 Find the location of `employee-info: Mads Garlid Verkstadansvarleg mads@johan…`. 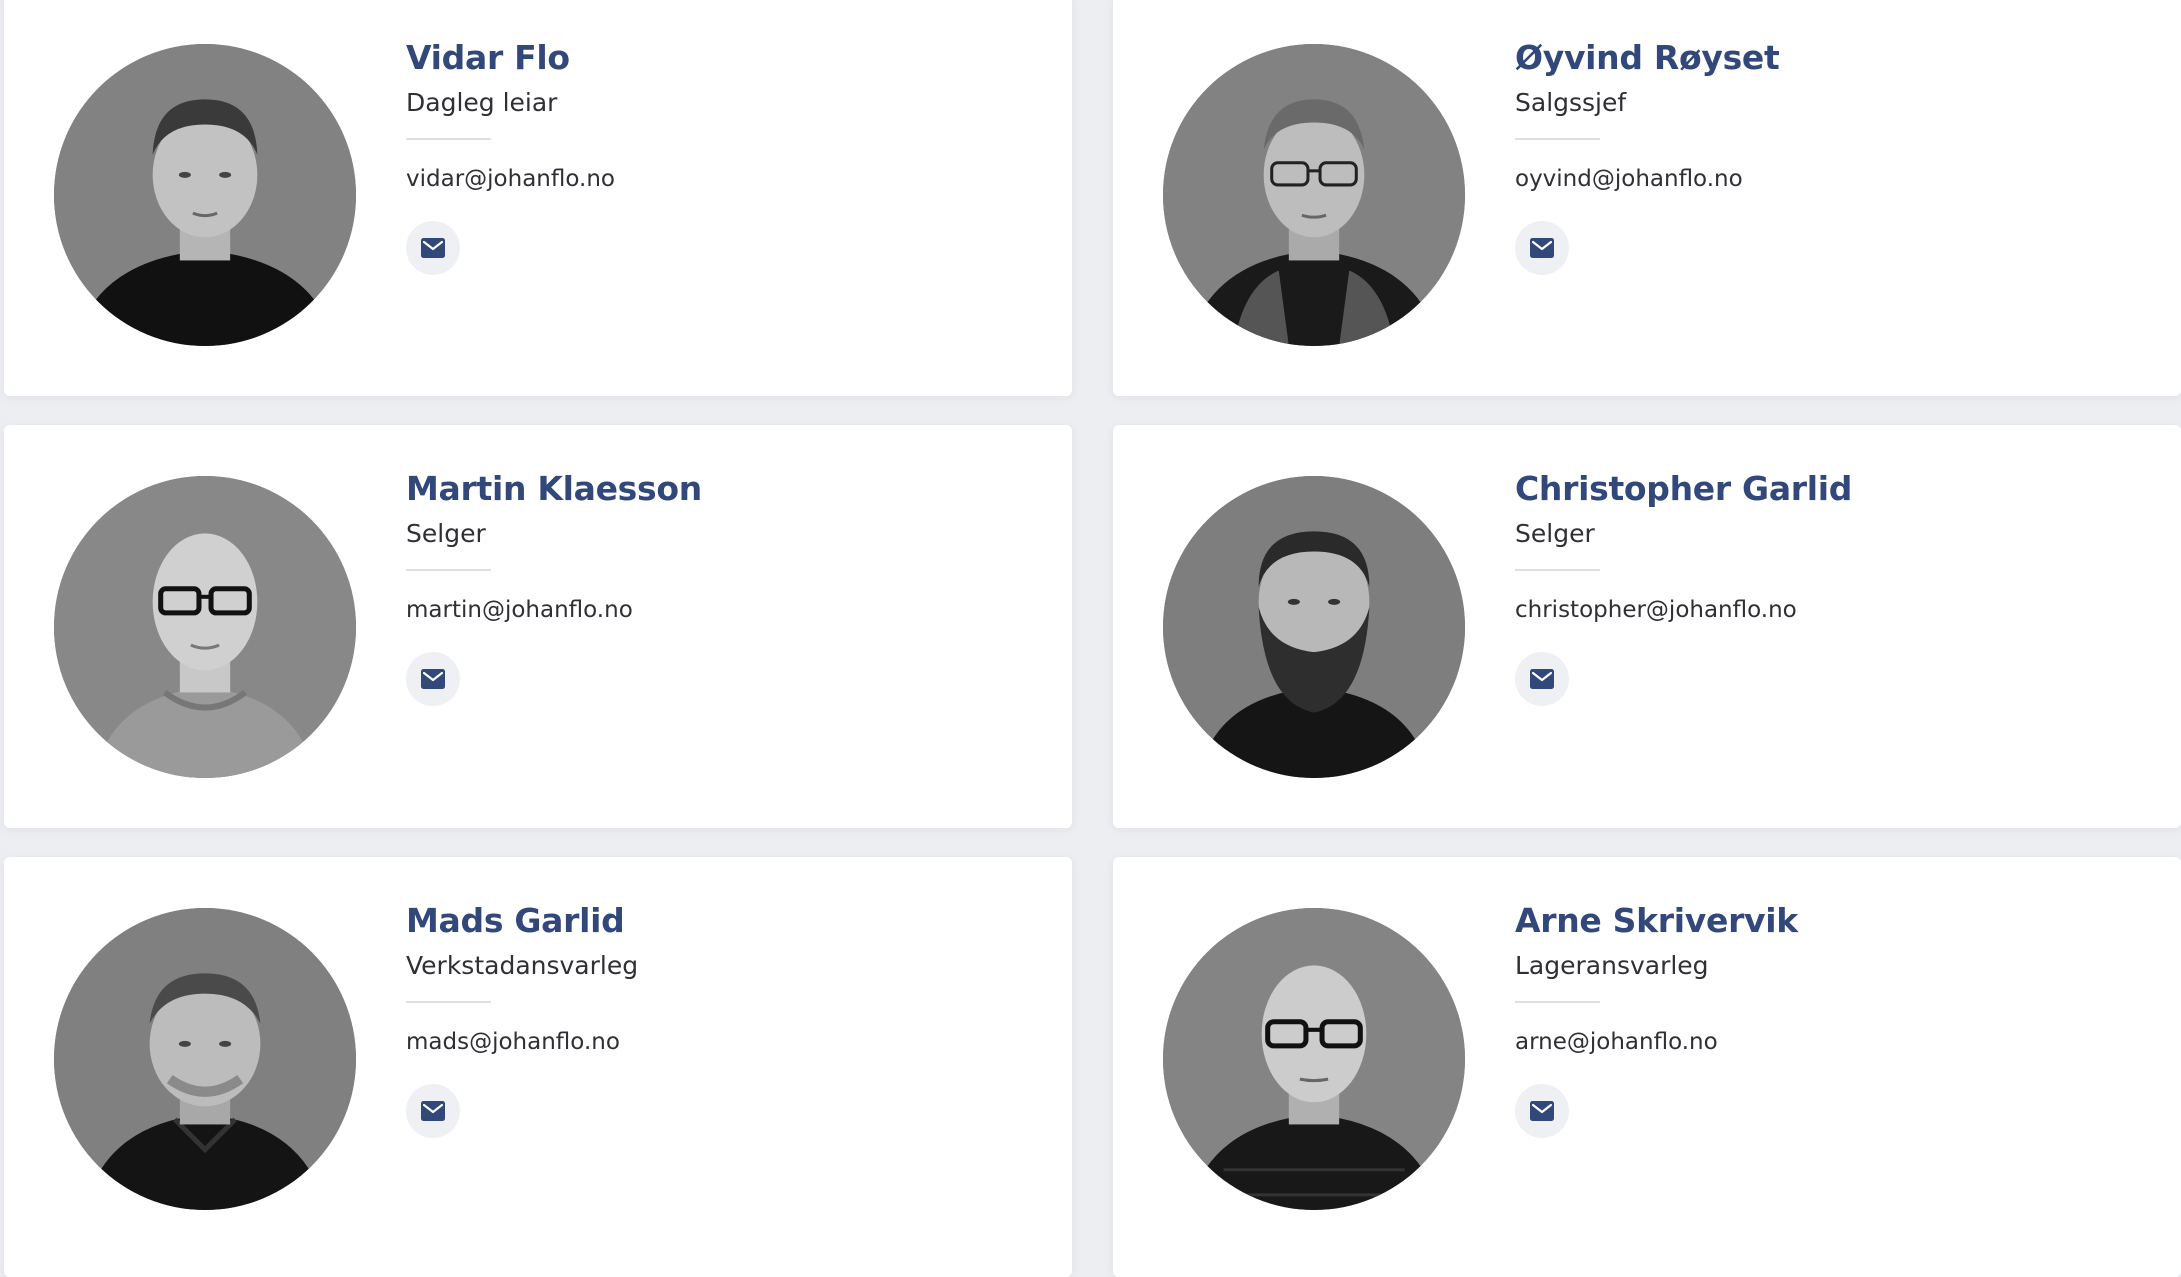

employee-info: Mads Garlid Verkstadansvarleg mads@johan… is located at coordinates (716, 1016).